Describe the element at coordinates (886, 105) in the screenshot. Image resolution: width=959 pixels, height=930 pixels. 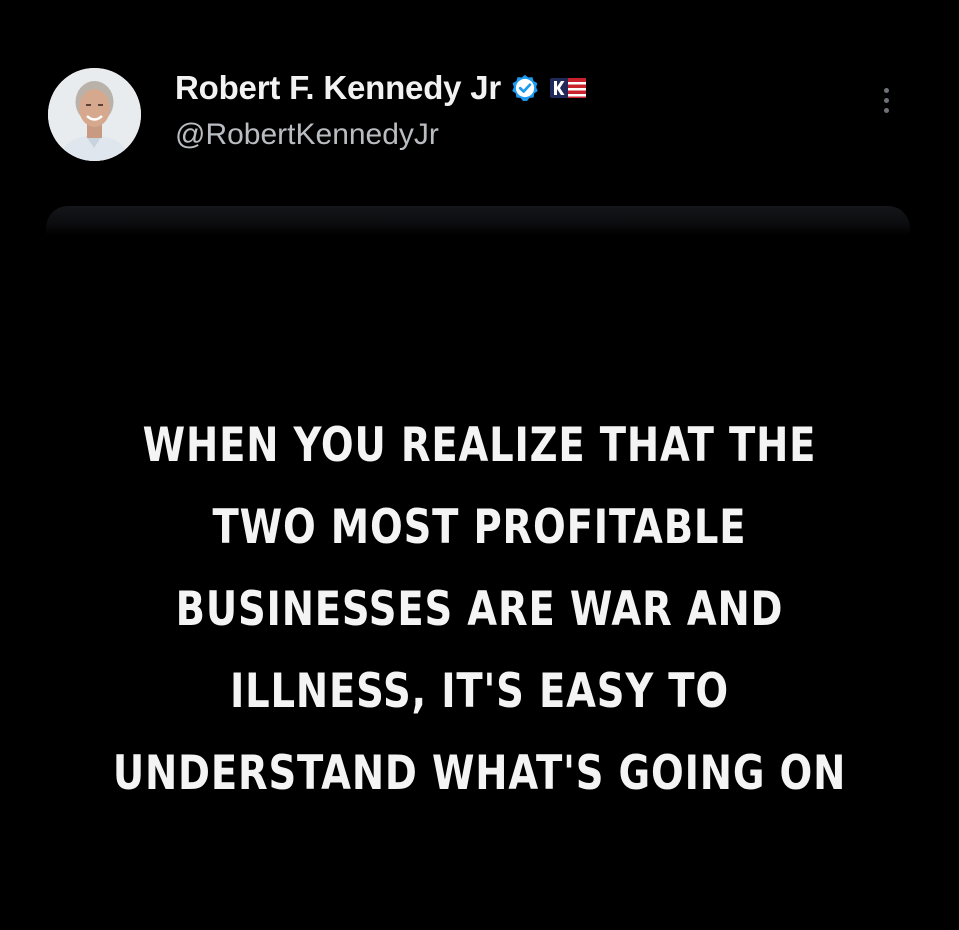
I see `more-vertical-icon` at that location.